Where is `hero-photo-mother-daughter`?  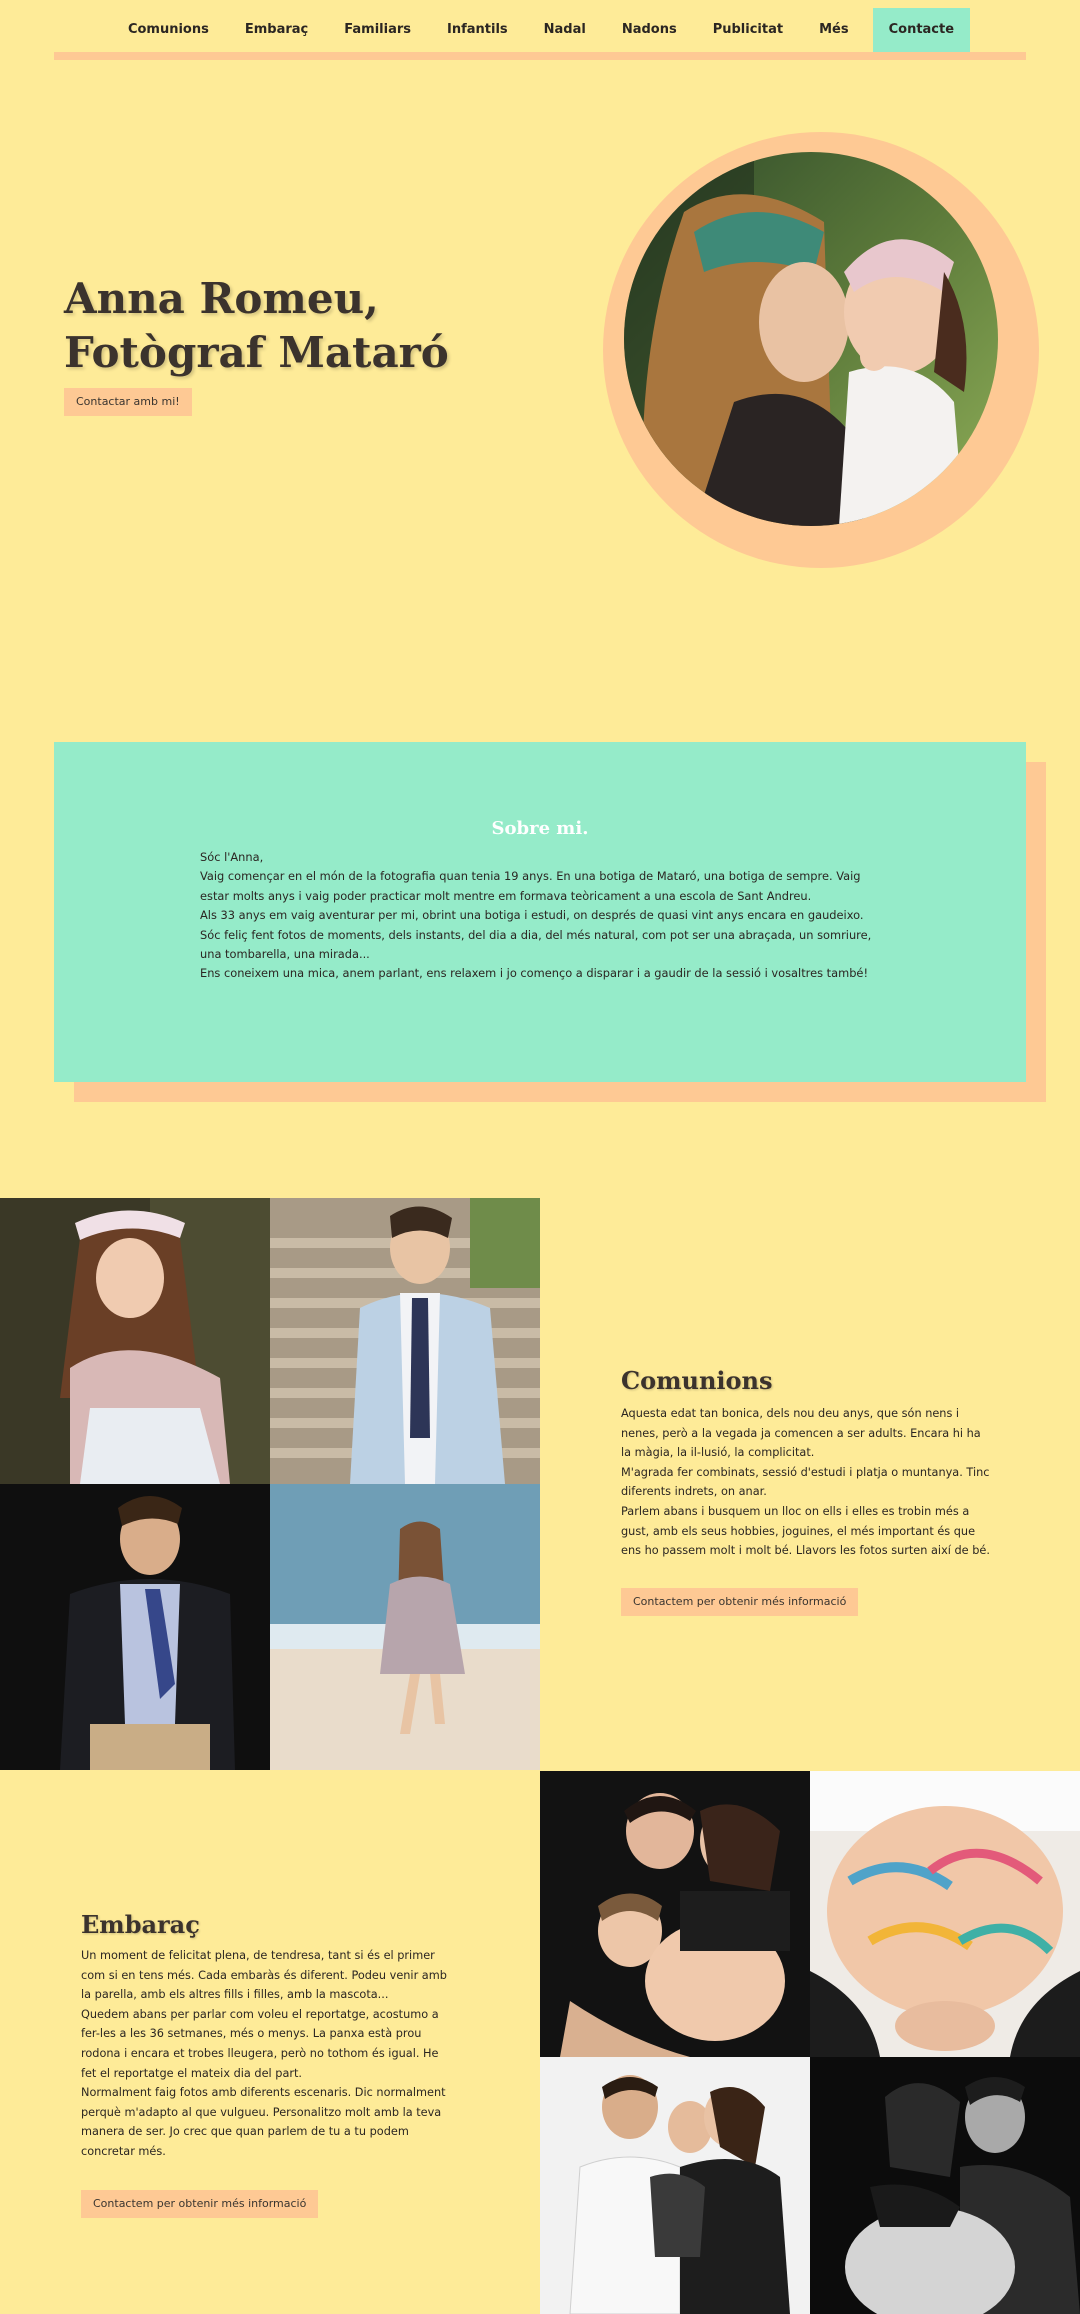 hero-photo-mother-daughter is located at coordinates (811, 339).